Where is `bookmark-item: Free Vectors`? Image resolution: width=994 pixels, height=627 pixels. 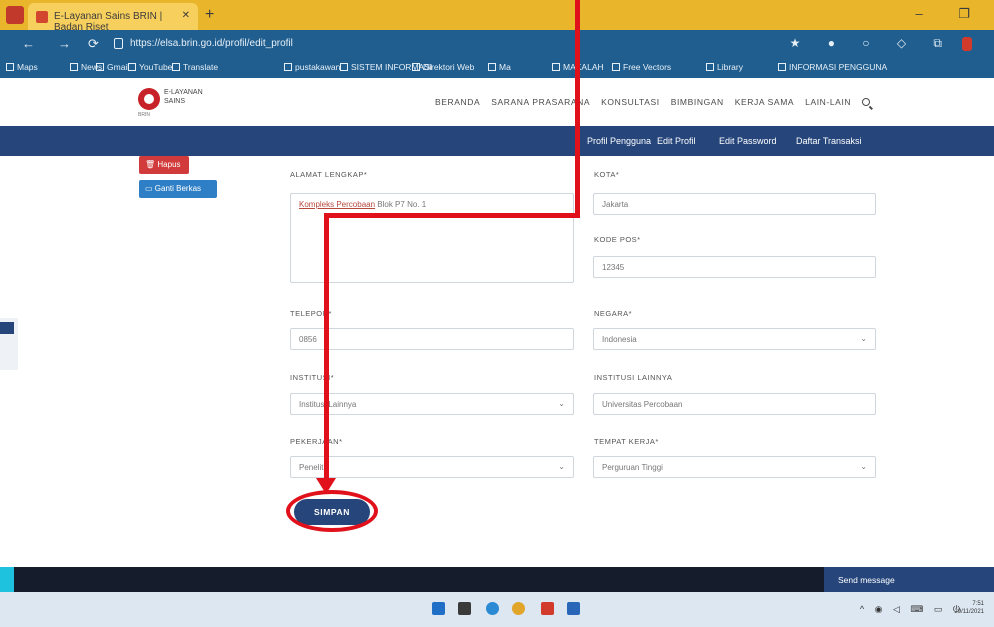
bookmark-item: Free Vectors is located at coordinates (641, 67).